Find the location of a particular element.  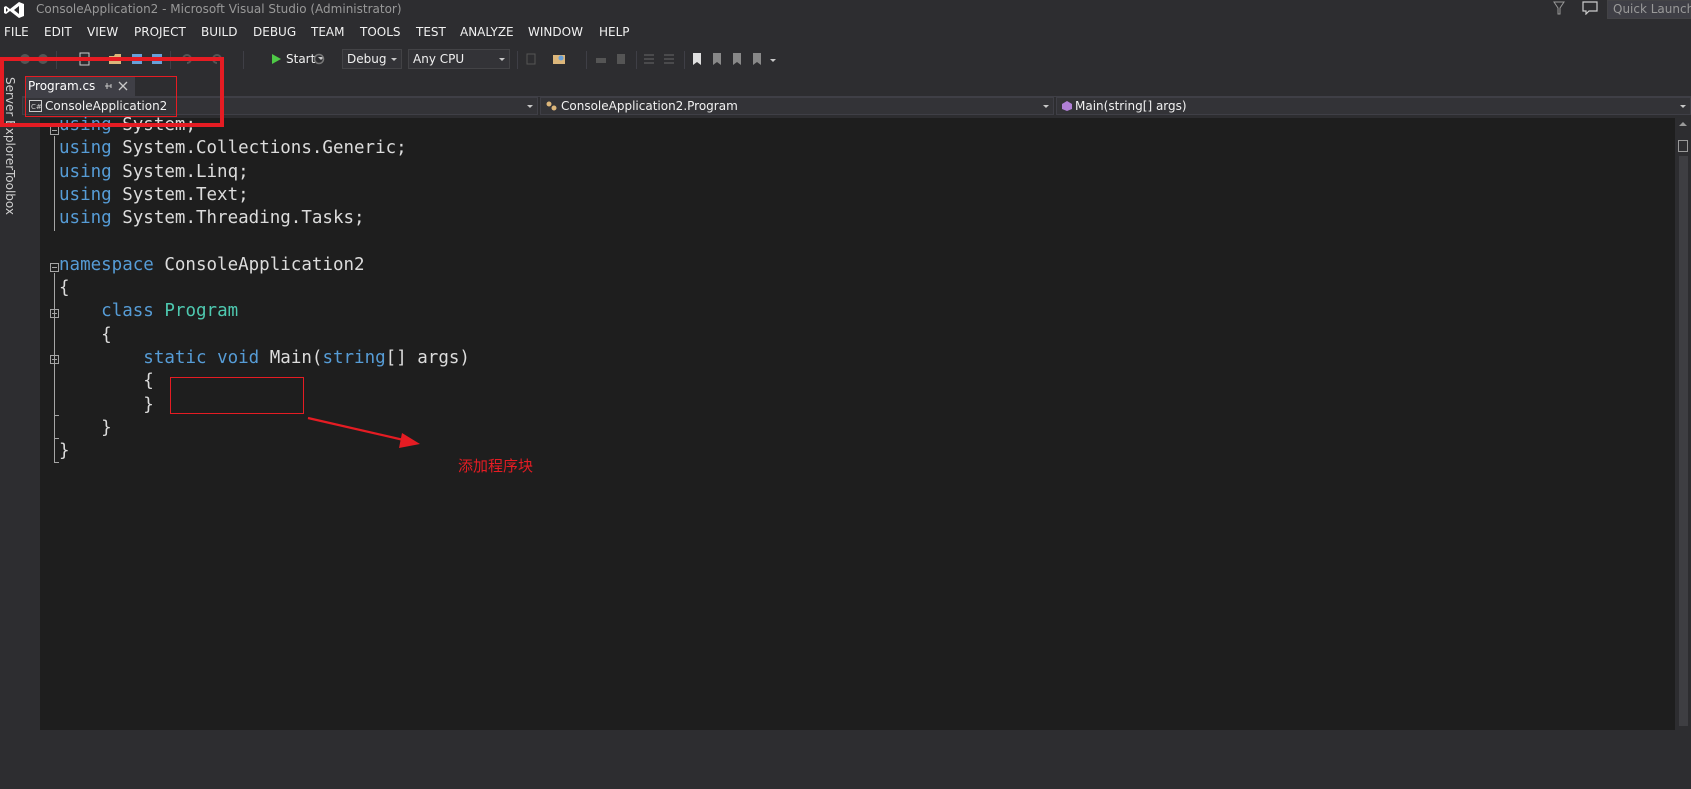

annotation-label: 添加程序块 is located at coordinates (496, 466).